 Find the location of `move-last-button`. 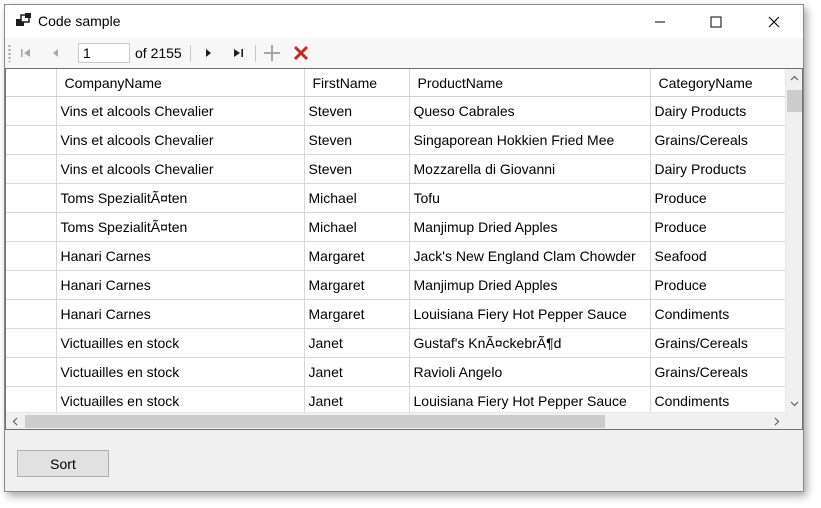

move-last-button is located at coordinates (238, 53).